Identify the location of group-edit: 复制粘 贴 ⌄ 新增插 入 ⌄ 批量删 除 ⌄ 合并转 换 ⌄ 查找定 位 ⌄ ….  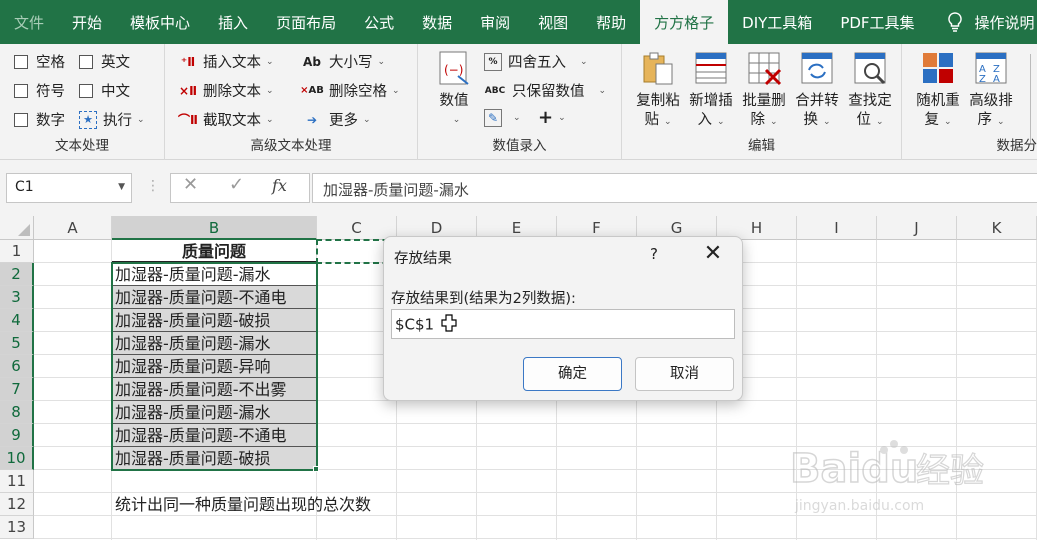
(762, 102).